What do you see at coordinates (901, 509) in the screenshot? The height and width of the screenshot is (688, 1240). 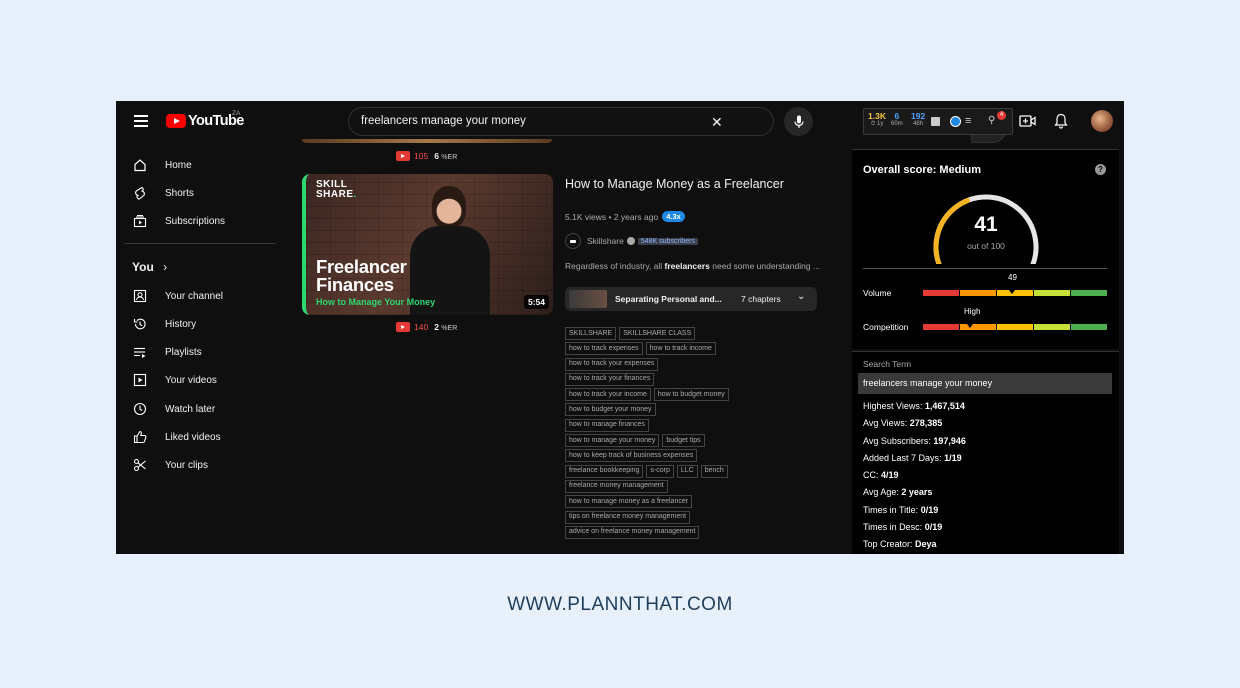 I see `stat-times-in-title: Times in Title: 0/19` at bounding box center [901, 509].